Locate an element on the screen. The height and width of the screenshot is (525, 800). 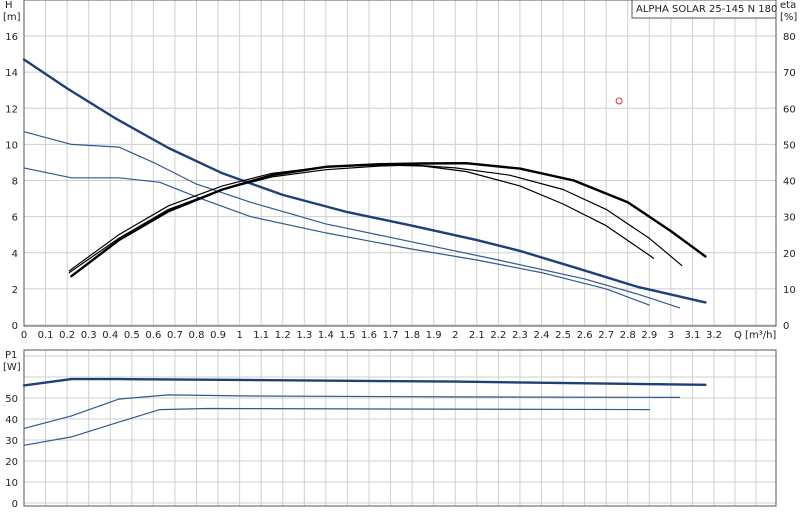
power-tick-label: 50 is located at coordinates (11, 399).